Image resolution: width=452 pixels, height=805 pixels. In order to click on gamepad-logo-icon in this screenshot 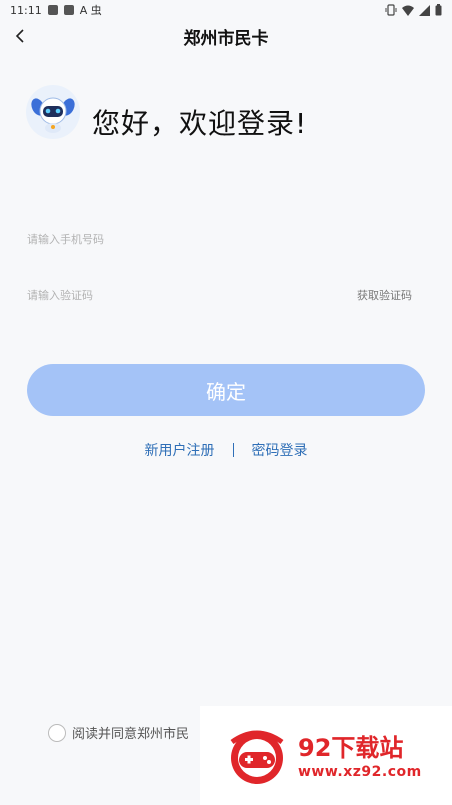, I will do `click(257, 759)`.